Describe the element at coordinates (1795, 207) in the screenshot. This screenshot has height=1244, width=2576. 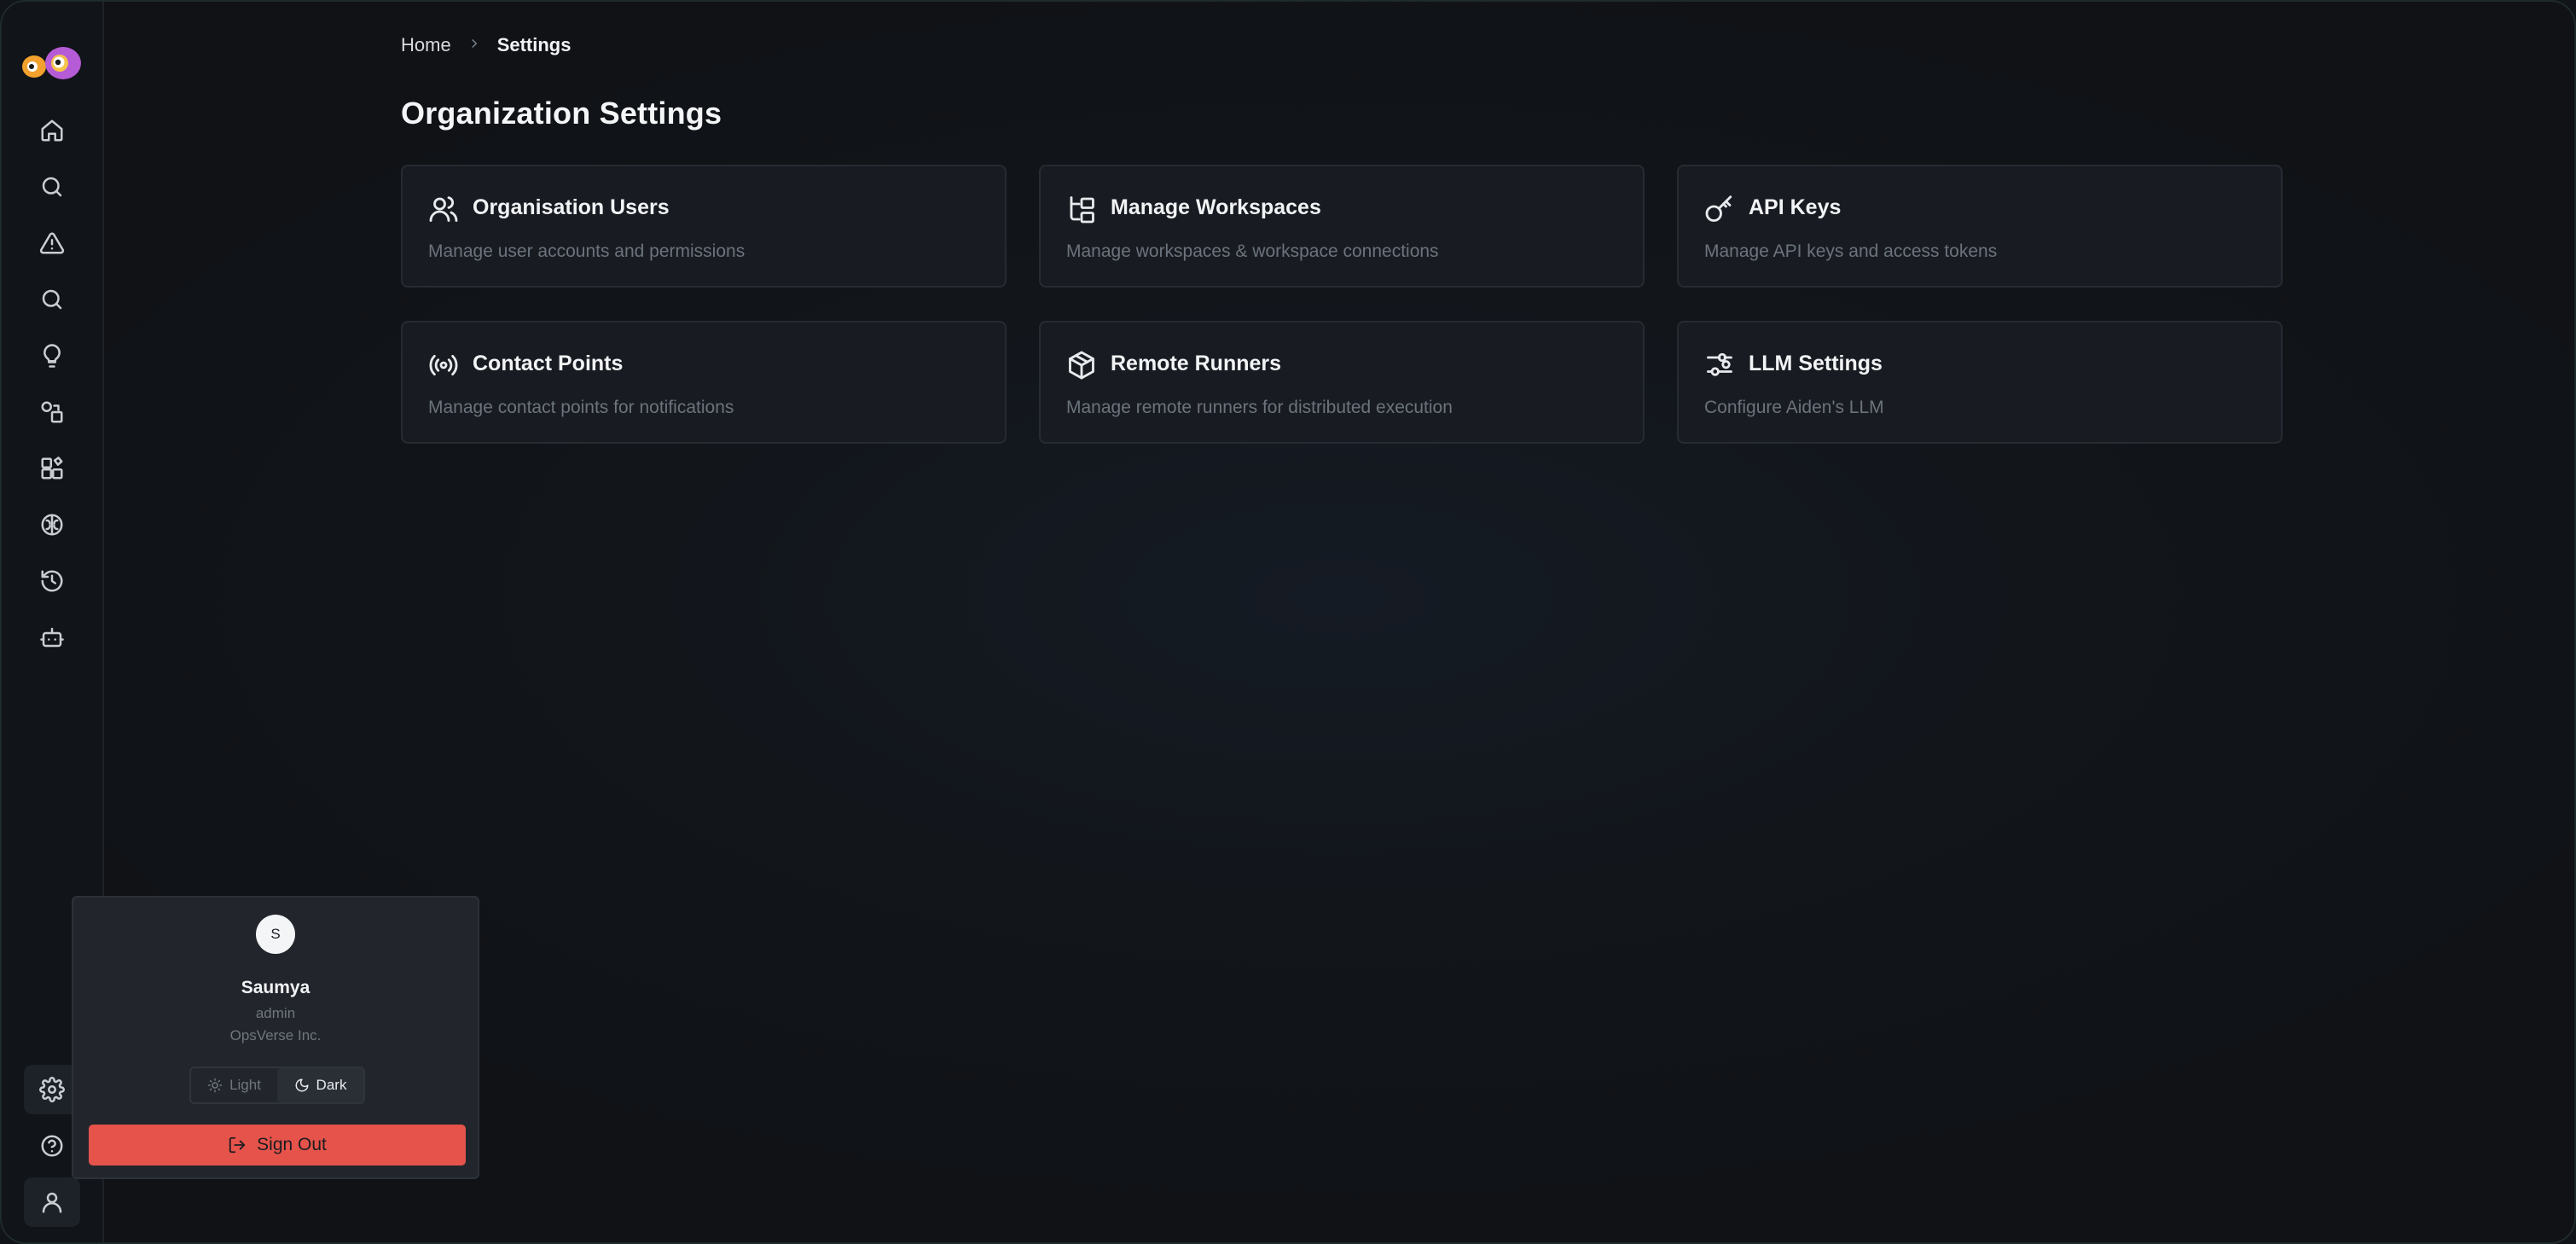
I see `card-title: API Keys` at that location.